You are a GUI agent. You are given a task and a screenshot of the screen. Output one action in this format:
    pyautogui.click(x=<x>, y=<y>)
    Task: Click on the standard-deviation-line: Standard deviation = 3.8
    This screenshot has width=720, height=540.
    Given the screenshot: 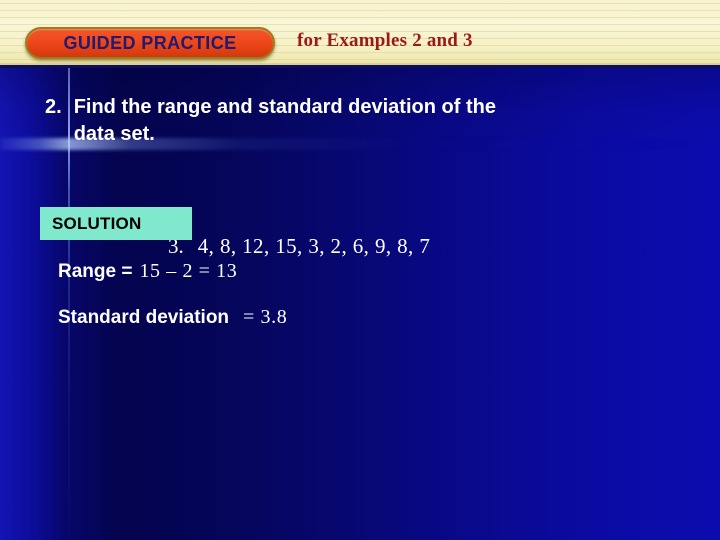 What is the action you would take?
    pyautogui.click(x=172, y=317)
    